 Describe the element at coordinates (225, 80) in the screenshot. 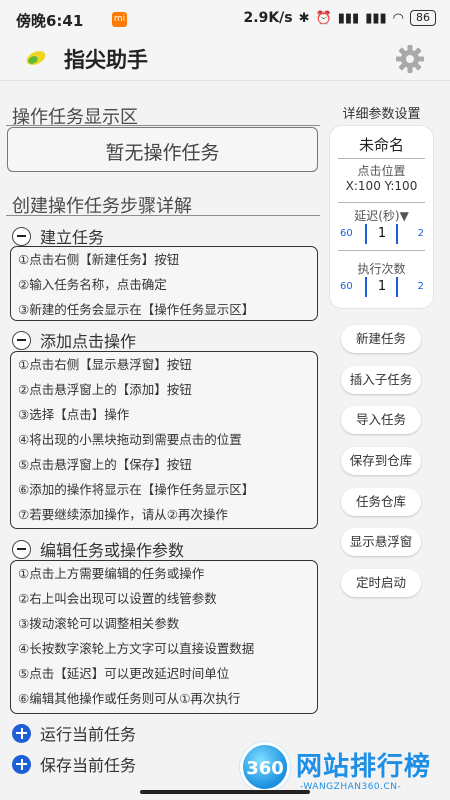

I see `appbar-divider` at that location.